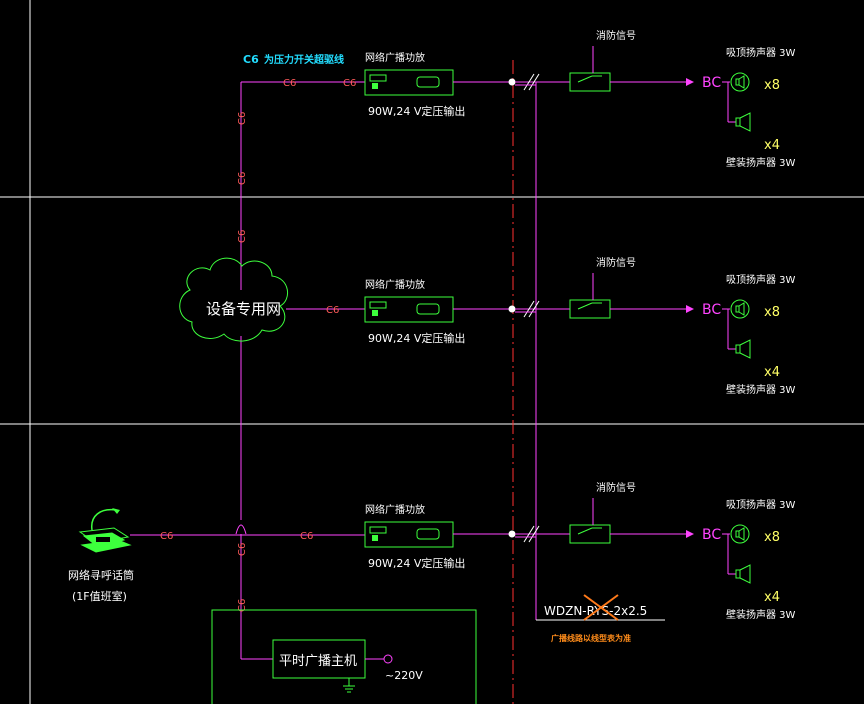 Image resolution: width=864 pixels, height=704 pixels. What do you see at coordinates (99, 596) in the screenshot?
I see `paging-mic-location: (1F值班室)` at bounding box center [99, 596].